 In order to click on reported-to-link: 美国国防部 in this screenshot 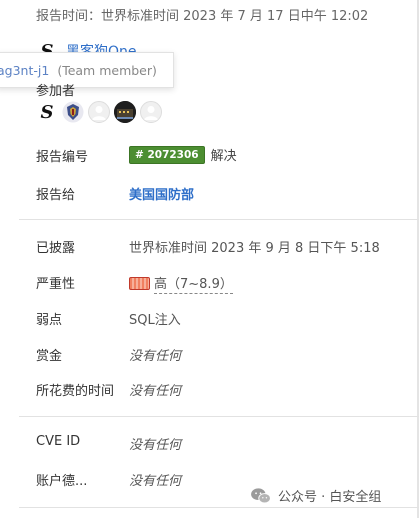, I will do `click(161, 193)`.